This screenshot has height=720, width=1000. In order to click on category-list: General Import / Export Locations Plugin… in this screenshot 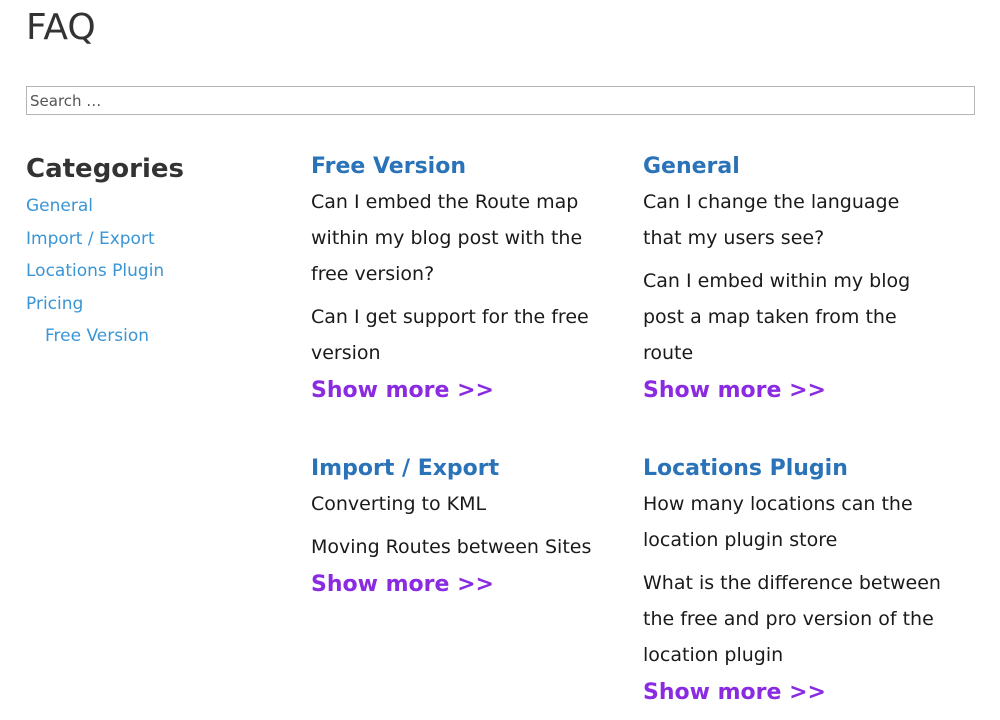, I will do `click(151, 271)`.